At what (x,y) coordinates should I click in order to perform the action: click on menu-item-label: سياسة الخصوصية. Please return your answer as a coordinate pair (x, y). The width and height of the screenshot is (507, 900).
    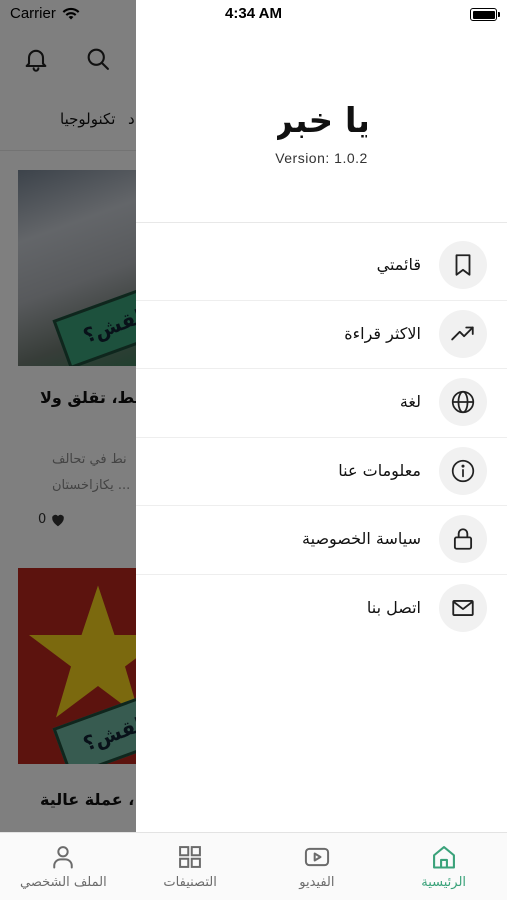
    Looking at the image, I should click on (361, 538).